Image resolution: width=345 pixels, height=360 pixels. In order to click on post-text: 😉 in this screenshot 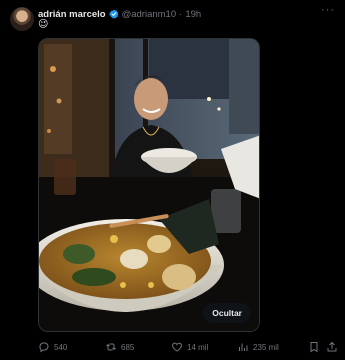, I will do `click(43, 24)`.